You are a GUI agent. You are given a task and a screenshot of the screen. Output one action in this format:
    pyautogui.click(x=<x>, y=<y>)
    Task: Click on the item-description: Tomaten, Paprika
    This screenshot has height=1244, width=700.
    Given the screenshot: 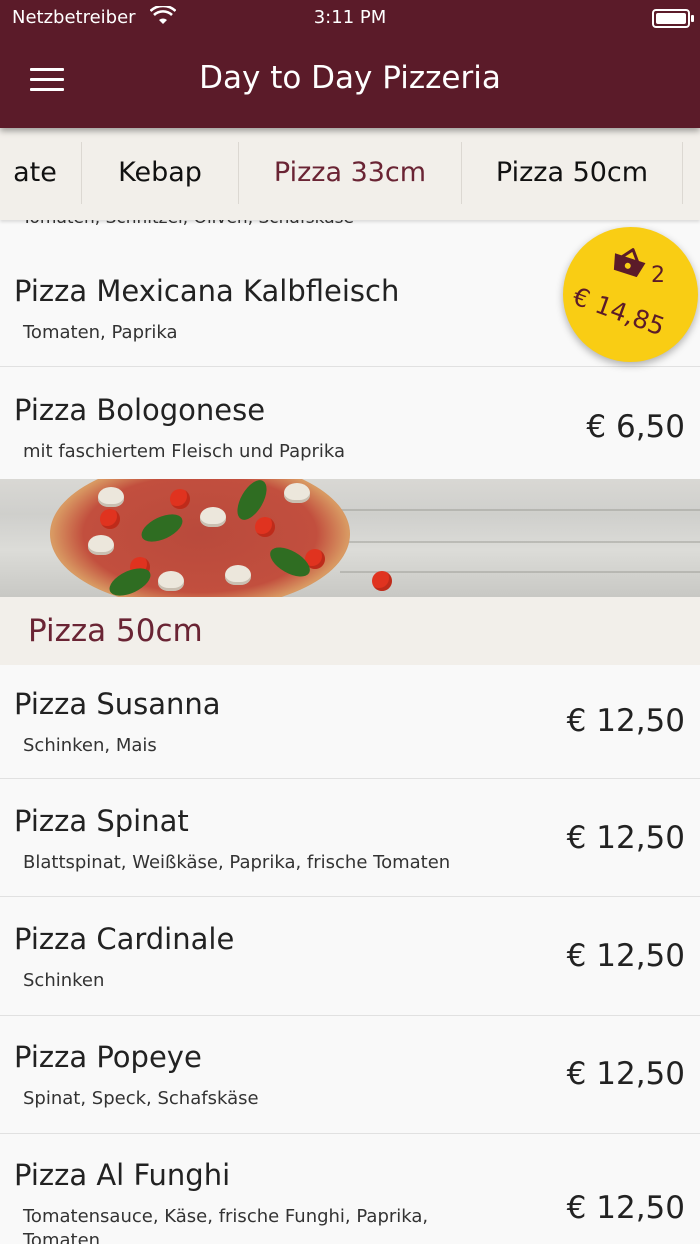 What is the action you would take?
    pyautogui.click(x=100, y=332)
    